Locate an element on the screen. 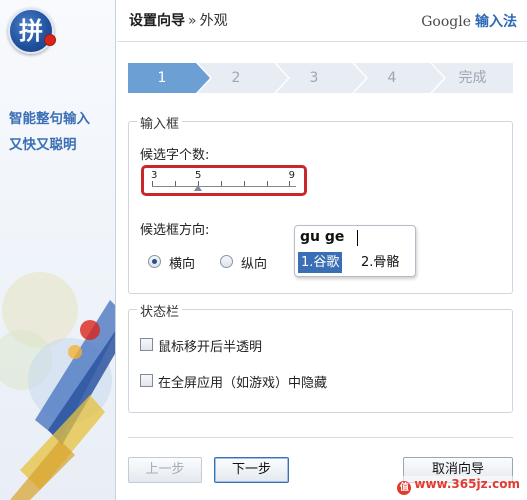  next-button: 下一步 is located at coordinates (251, 470).